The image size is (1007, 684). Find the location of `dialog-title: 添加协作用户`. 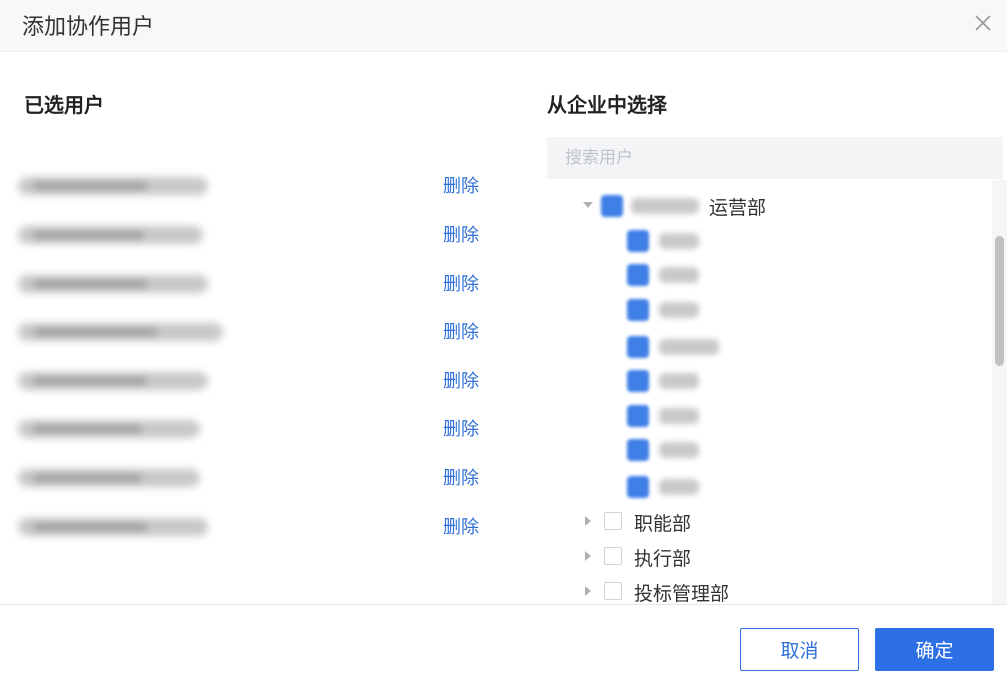

dialog-title: 添加协作用户 is located at coordinates (88, 27).